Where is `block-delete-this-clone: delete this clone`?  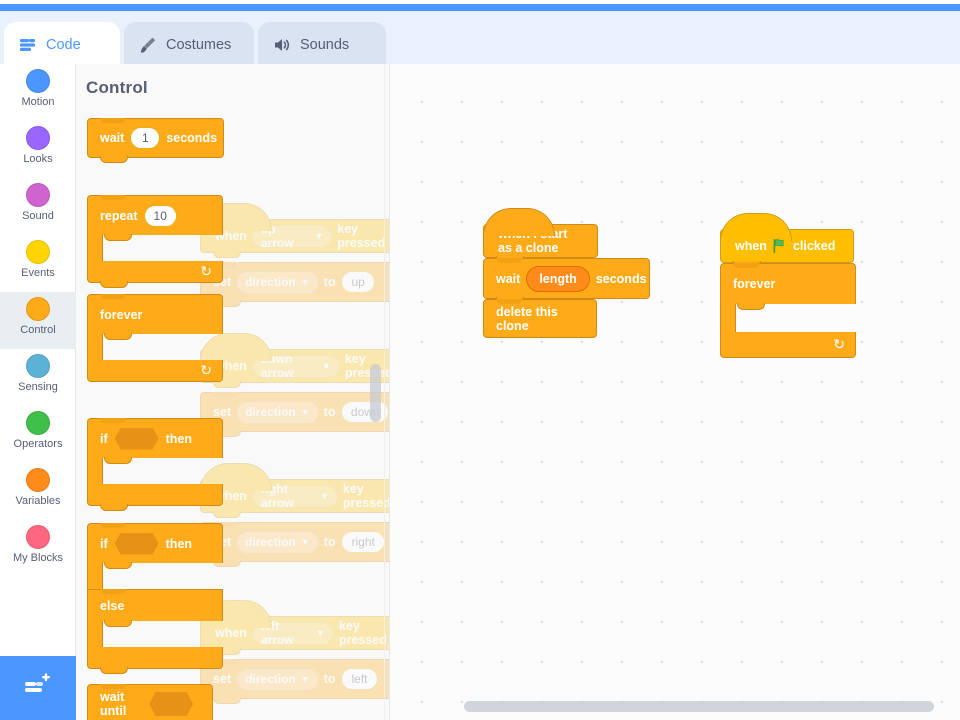 block-delete-this-clone: delete this clone is located at coordinates (540, 318).